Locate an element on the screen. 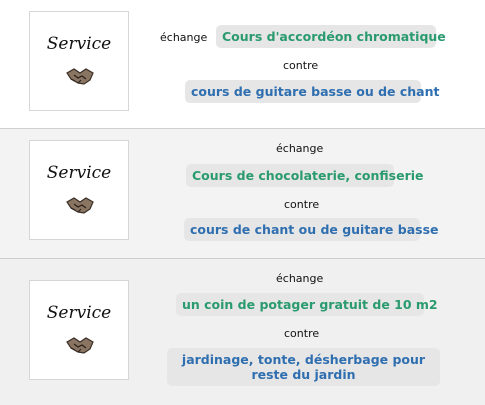 Image resolution: width=485 pixels, height=405 pixels. offer-tag: Cours de chocolaterie, confiserie is located at coordinates (305, 175).